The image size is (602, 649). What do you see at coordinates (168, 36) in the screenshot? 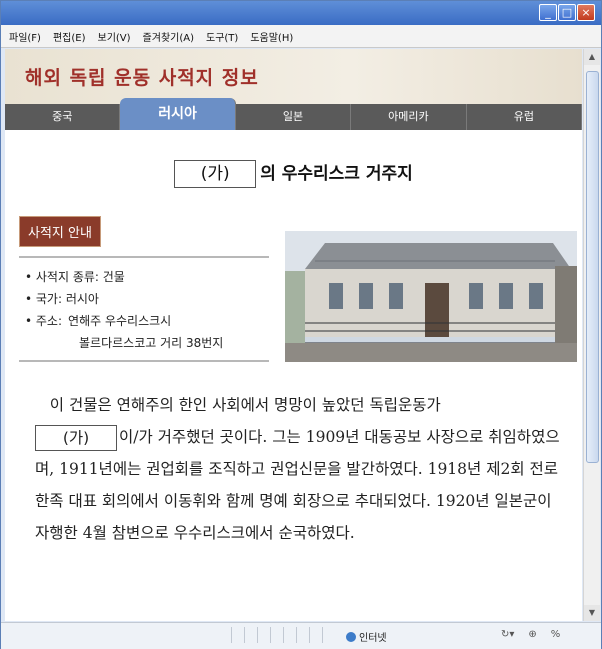
I see `menu-favorites: 즐겨찾기(A)` at bounding box center [168, 36].